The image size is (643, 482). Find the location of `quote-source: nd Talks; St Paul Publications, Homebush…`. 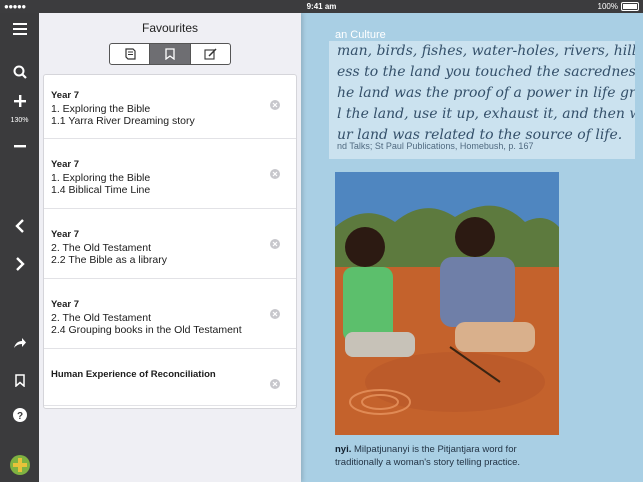

quote-source: nd Talks; St Paul Publications, Homebush… is located at coordinates (435, 146).